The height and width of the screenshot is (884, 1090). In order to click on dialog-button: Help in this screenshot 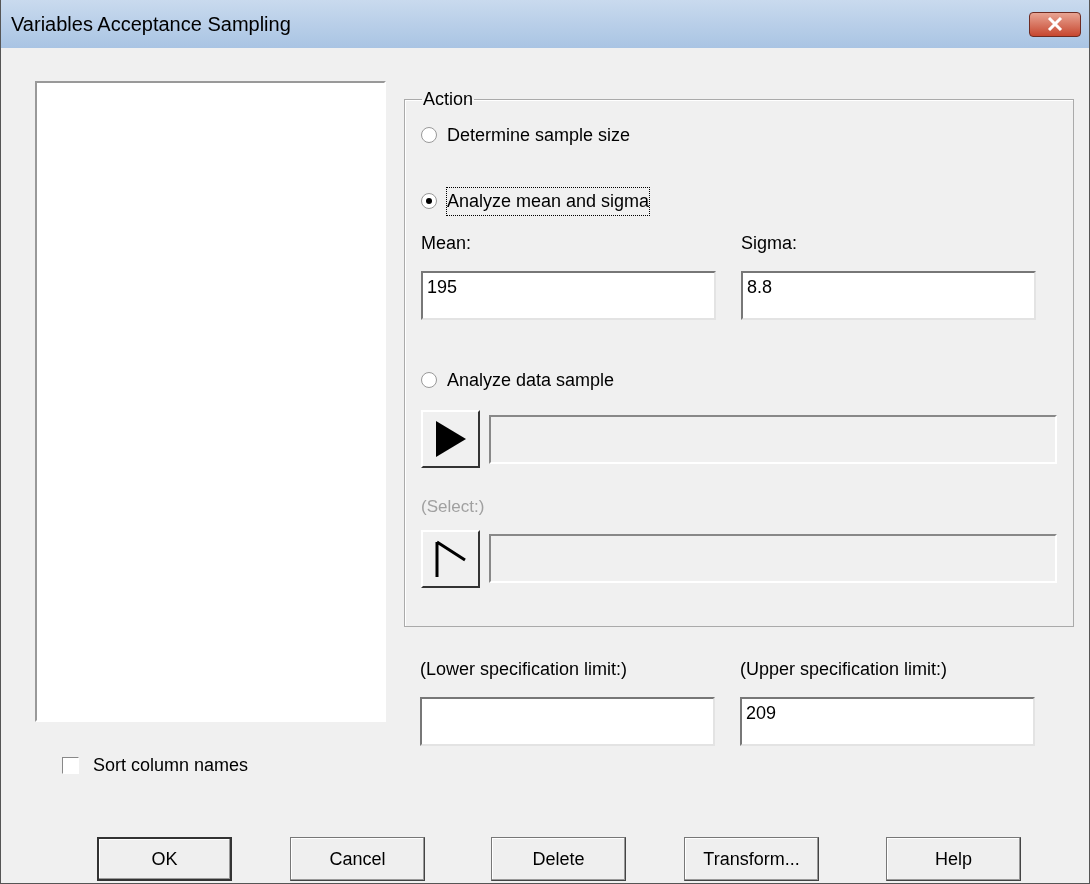, I will do `click(953, 859)`.